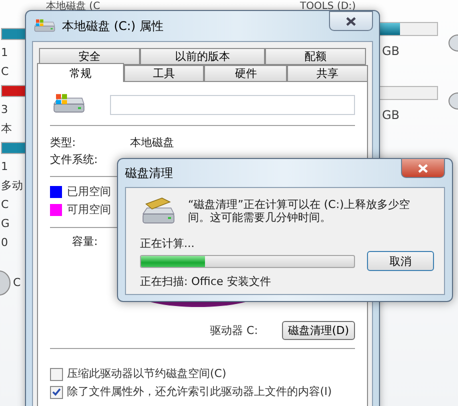  Describe the element at coordinates (299, 211) in the screenshot. I see `cleanup-message: “磁盘清理”正在计算可以在 (C:)上释放多少空间。这可能需要几分钟时间。` at that location.